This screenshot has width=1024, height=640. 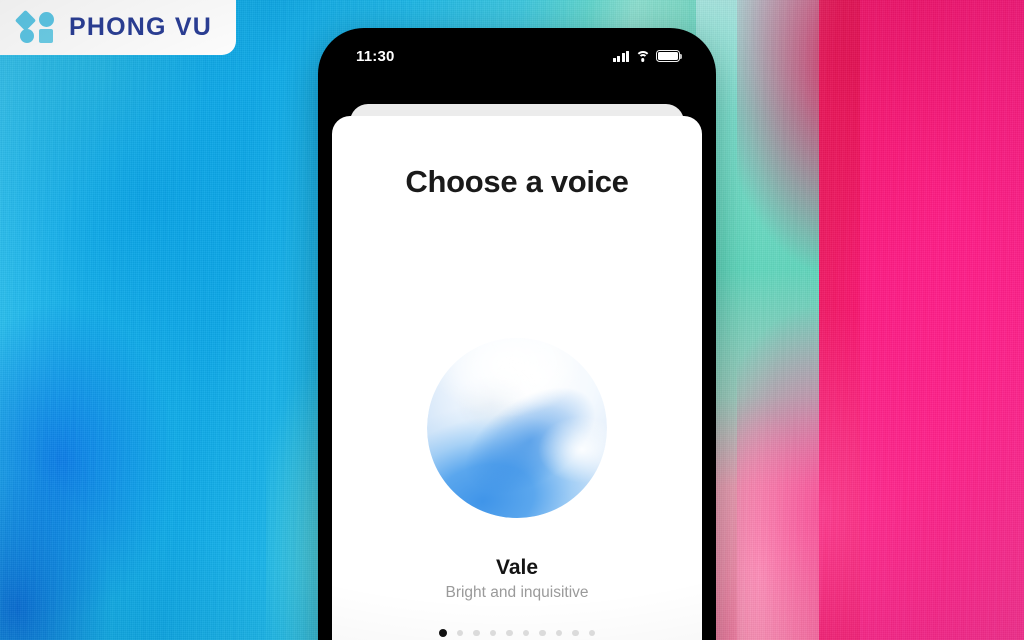 I want to click on voice-name: Vale, so click(x=517, y=567).